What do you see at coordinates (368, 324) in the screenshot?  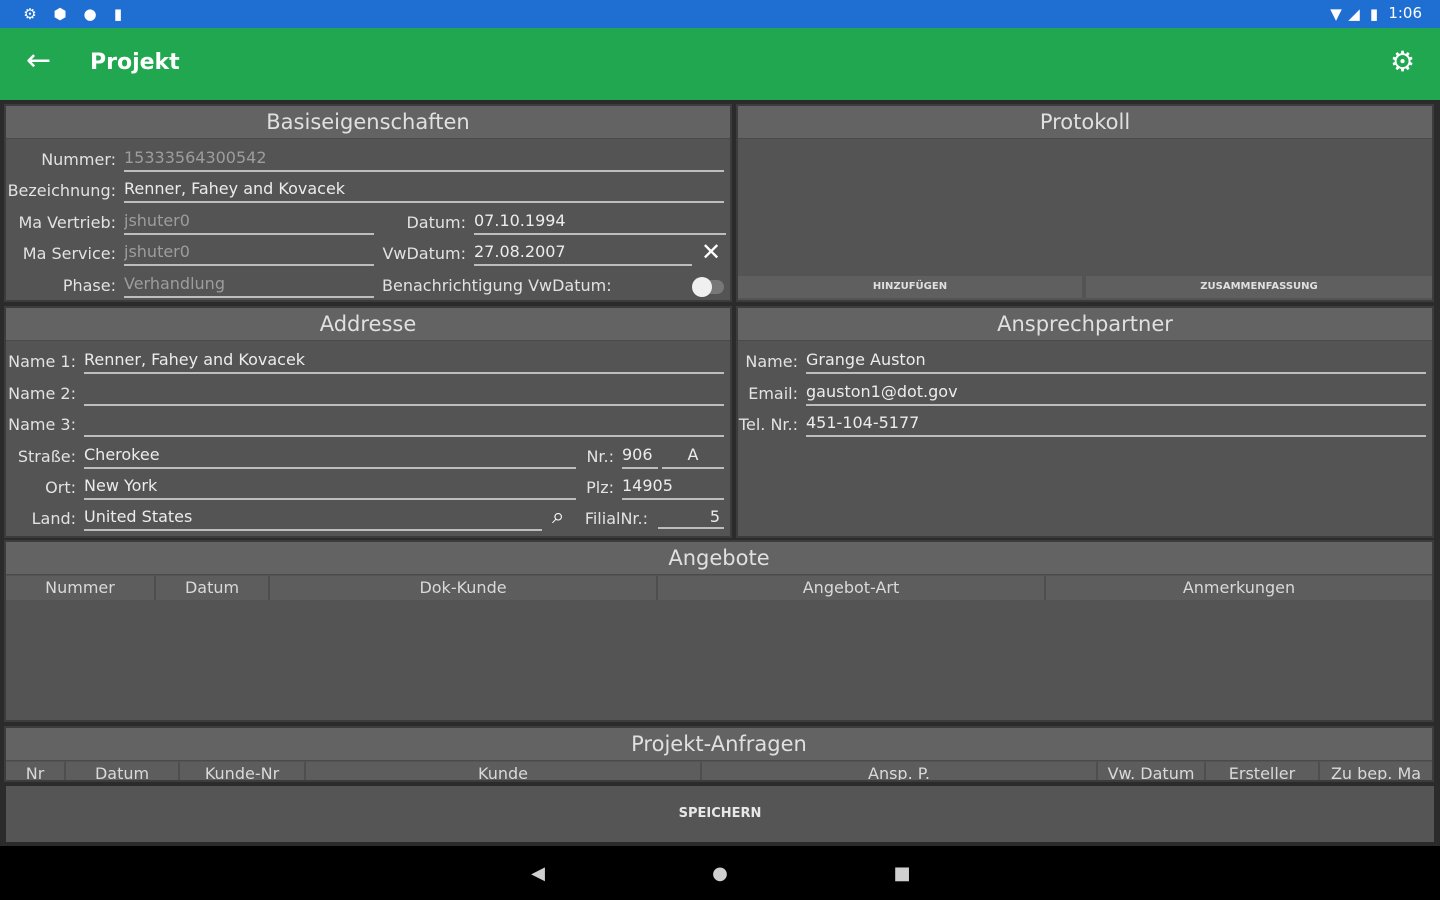 I see `adresse-title: Addresse` at bounding box center [368, 324].